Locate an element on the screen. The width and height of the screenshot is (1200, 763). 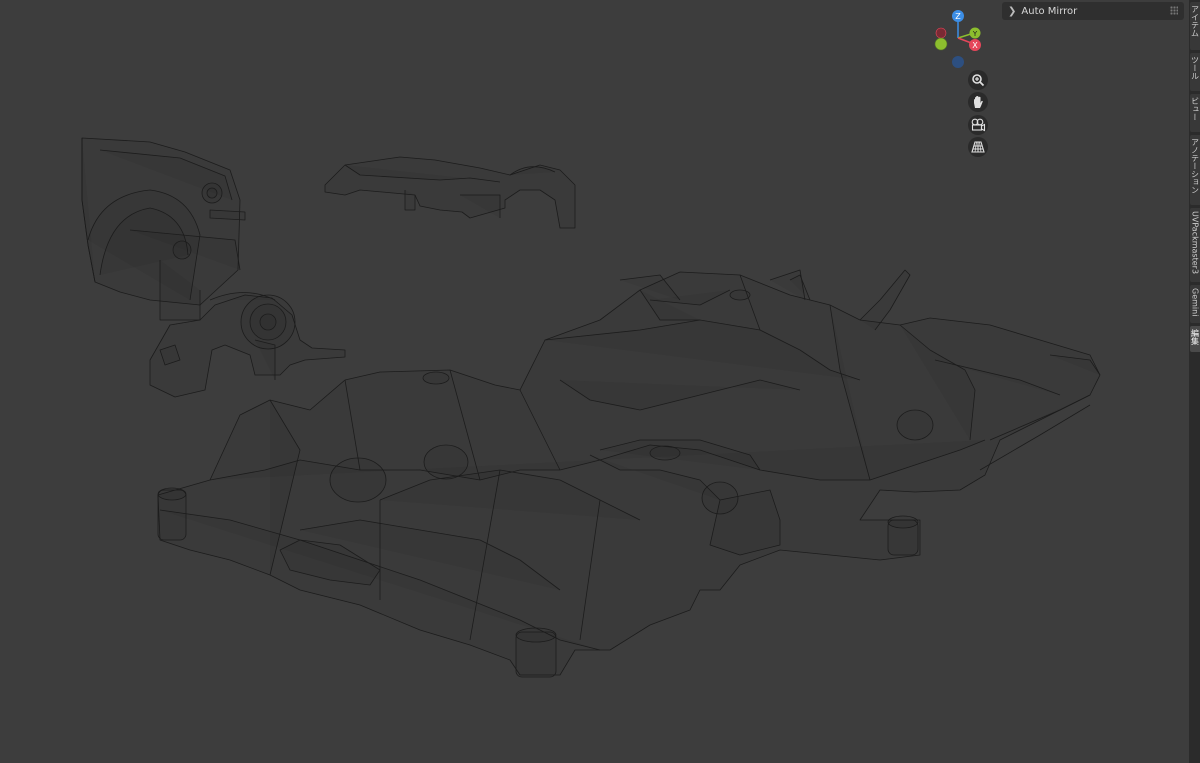
operator-label: Auto Mirror is located at coordinates (1049, 11).